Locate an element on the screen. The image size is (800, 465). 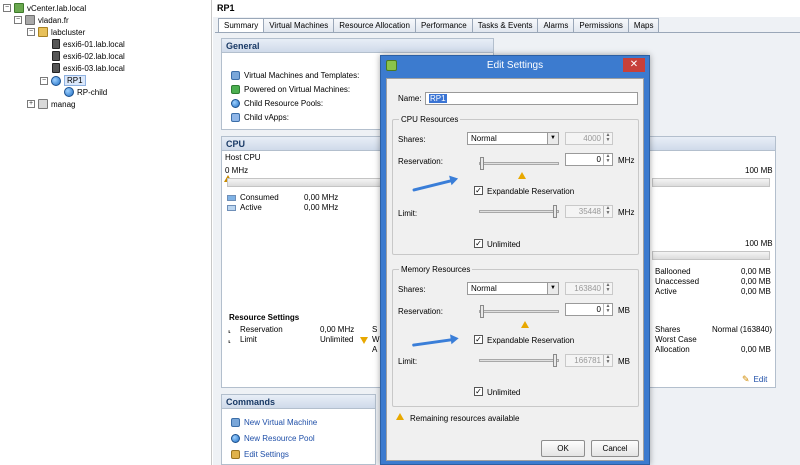
host-icon is located at coordinates (56, 44).